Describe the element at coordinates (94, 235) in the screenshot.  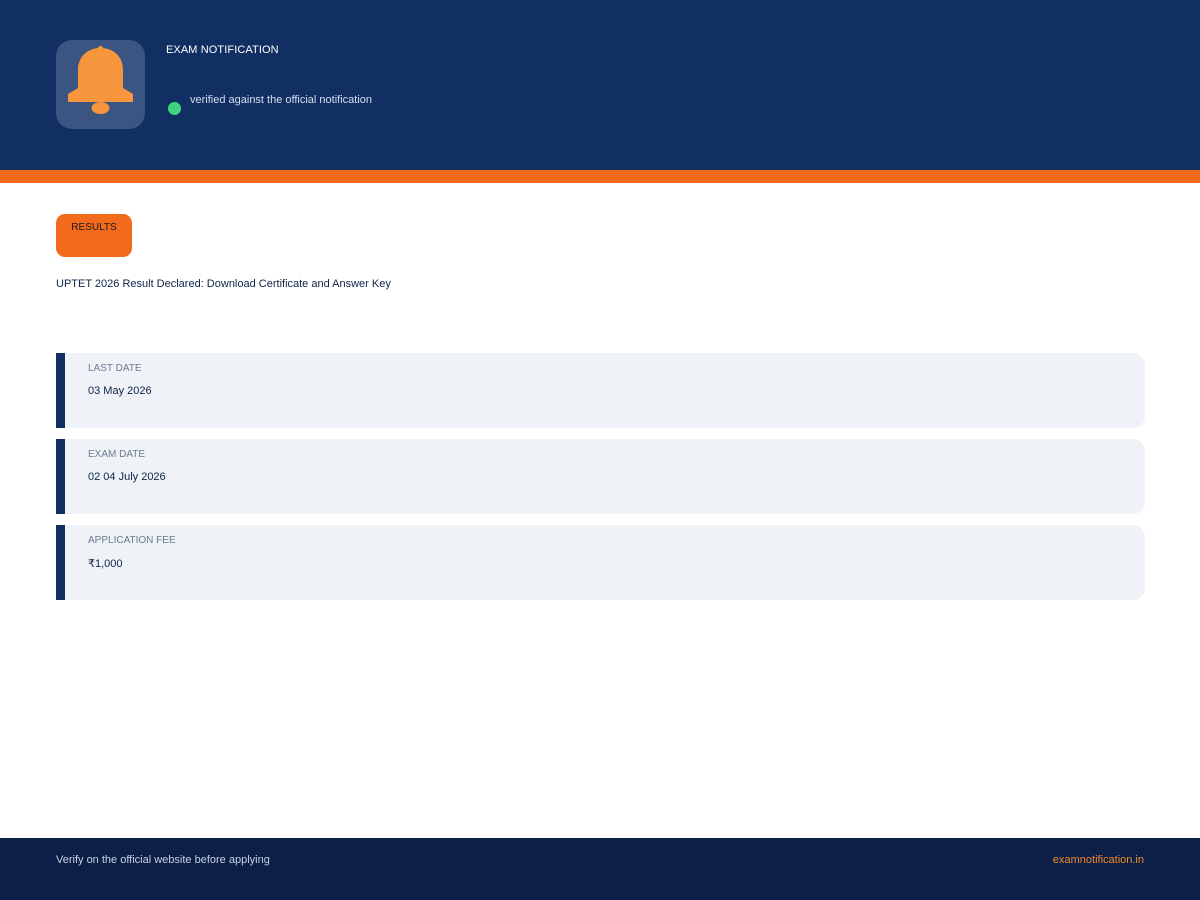
I see `category-badge: RESULTS` at that location.